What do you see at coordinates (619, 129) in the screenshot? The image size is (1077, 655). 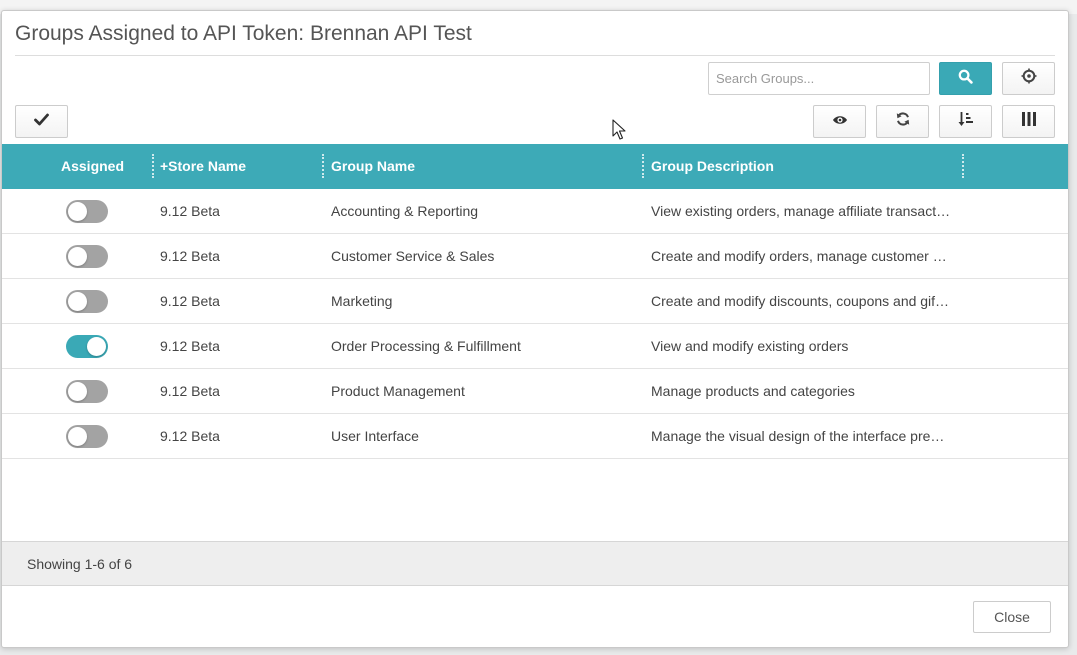 I see `mouse-cursor-icon` at bounding box center [619, 129].